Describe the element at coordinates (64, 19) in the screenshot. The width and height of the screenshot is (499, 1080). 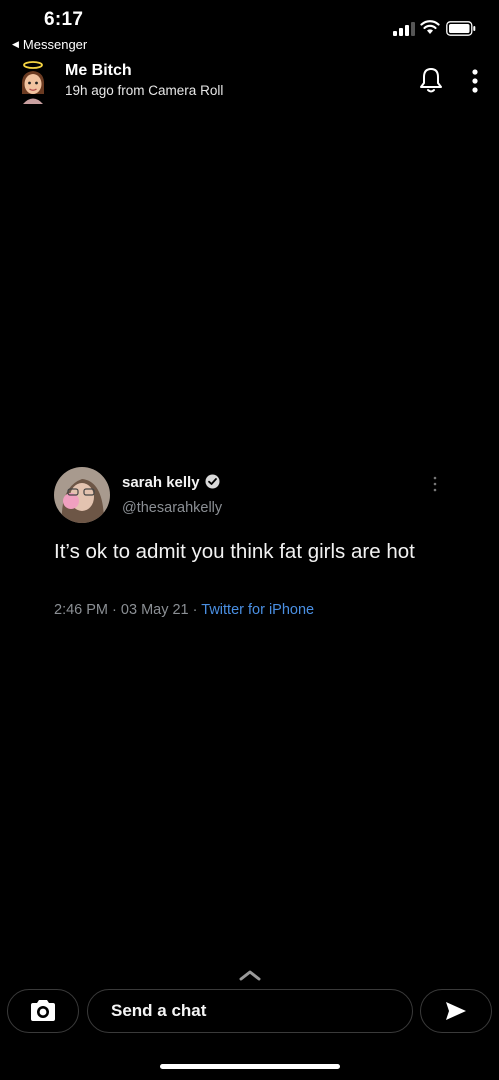
I see `status-time: 6:17` at that location.